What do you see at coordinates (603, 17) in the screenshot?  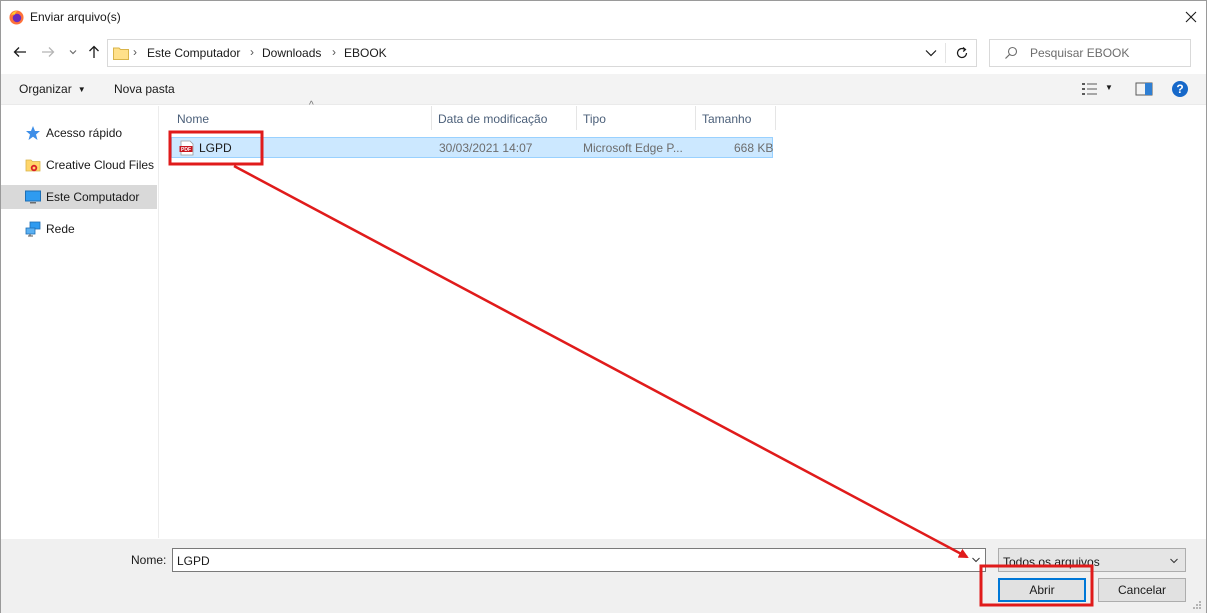 I see `title-bar: Enviar arquivo(s)` at bounding box center [603, 17].